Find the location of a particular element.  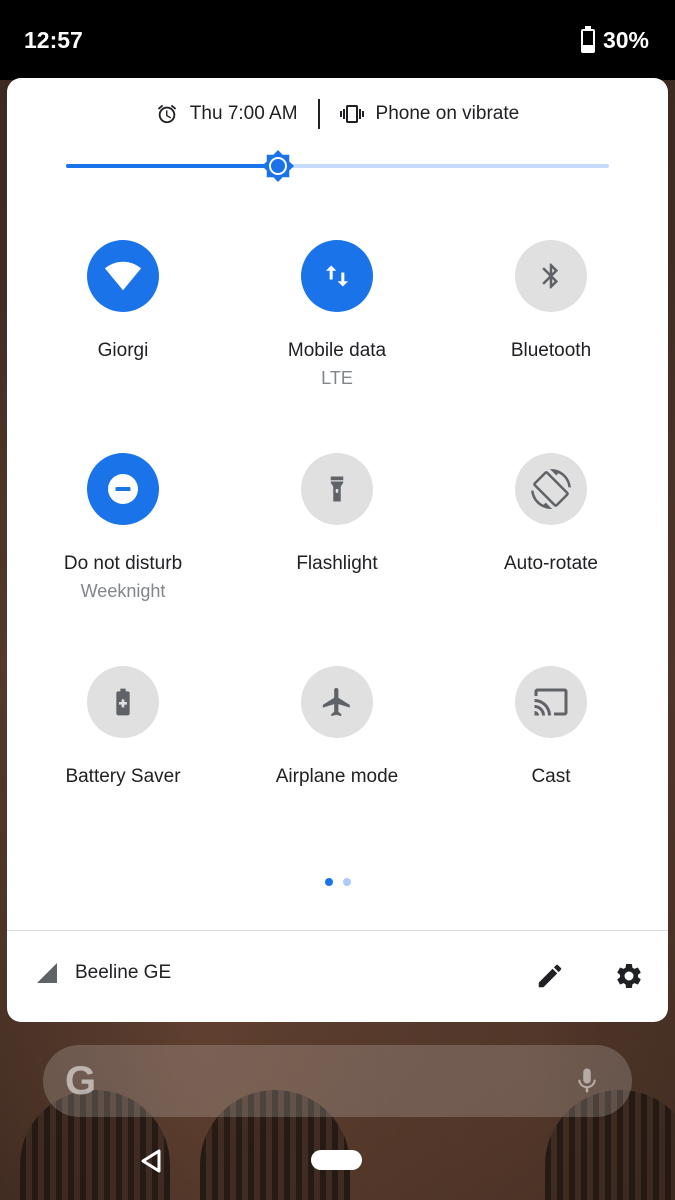

tile-airplane-mode-circle is located at coordinates (337, 702).